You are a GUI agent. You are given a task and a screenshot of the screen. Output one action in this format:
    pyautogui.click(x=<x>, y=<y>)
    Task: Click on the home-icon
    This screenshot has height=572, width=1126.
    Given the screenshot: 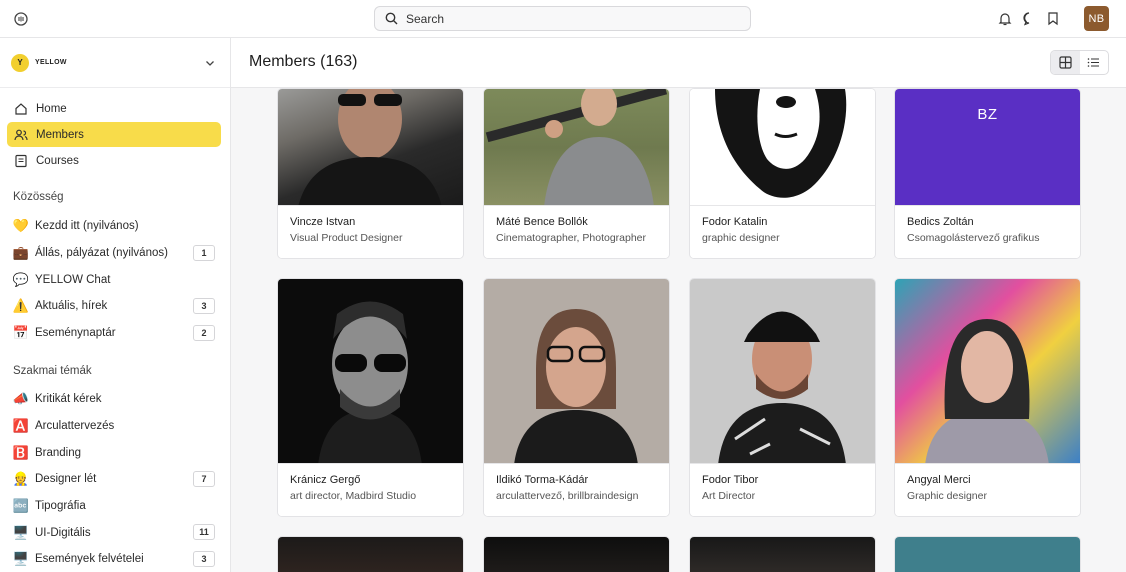 What is the action you would take?
    pyautogui.click(x=21, y=109)
    